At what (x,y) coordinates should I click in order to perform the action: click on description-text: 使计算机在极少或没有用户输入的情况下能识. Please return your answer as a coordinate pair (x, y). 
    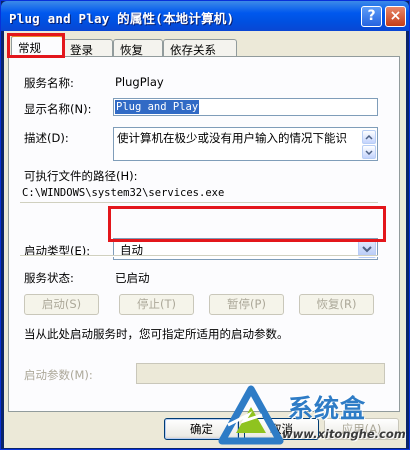
    Looking at the image, I should click on (232, 138).